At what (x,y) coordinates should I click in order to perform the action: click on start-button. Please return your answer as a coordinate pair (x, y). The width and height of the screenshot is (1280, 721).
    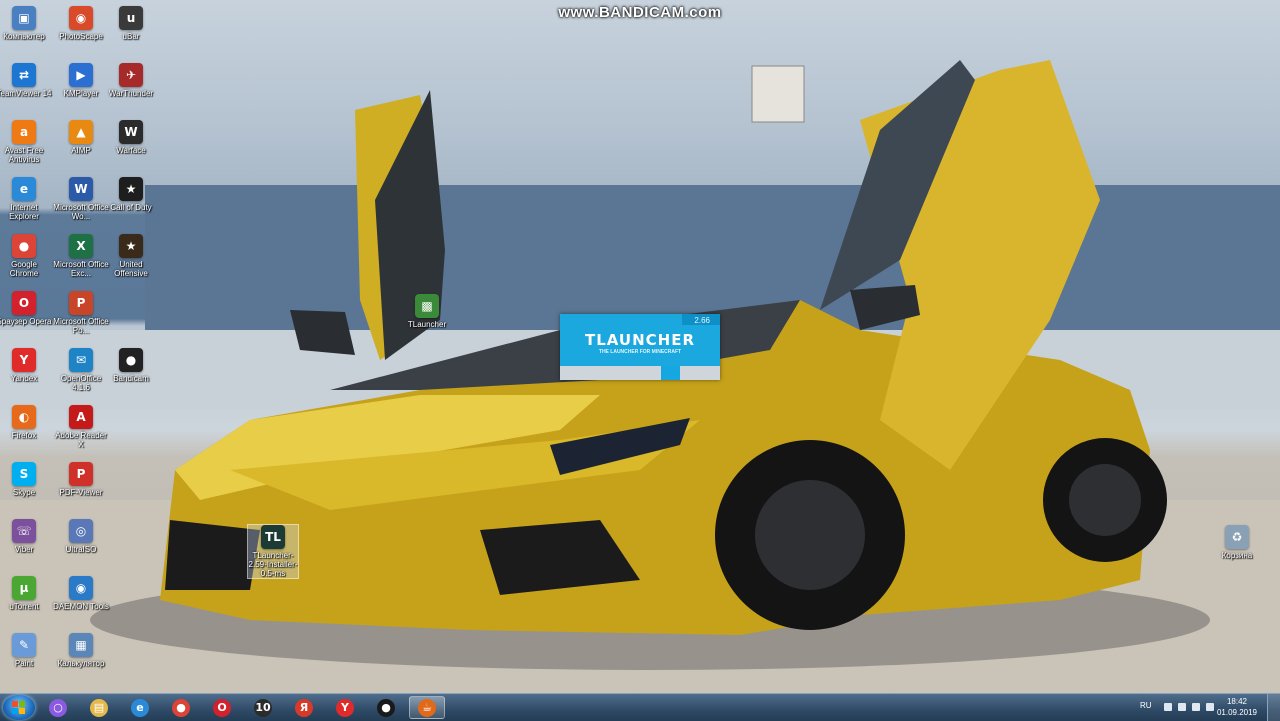
    Looking at the image, I should click on (19, 707).